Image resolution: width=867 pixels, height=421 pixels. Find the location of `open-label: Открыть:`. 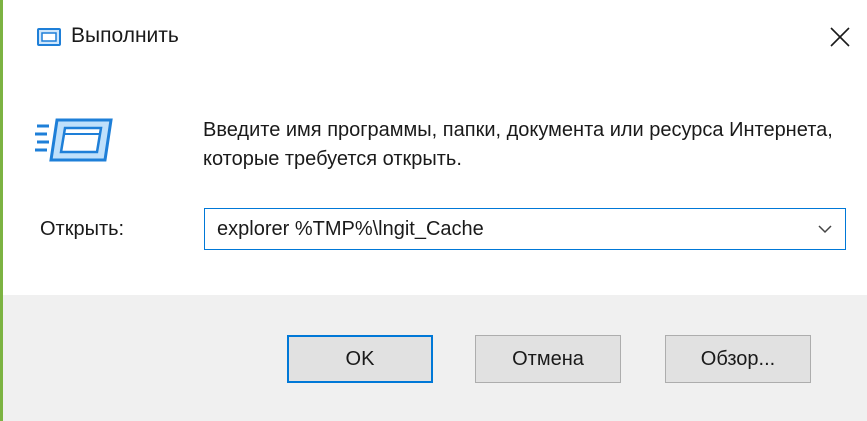

open-label: Открыть: is located at coordinates (82, 229).